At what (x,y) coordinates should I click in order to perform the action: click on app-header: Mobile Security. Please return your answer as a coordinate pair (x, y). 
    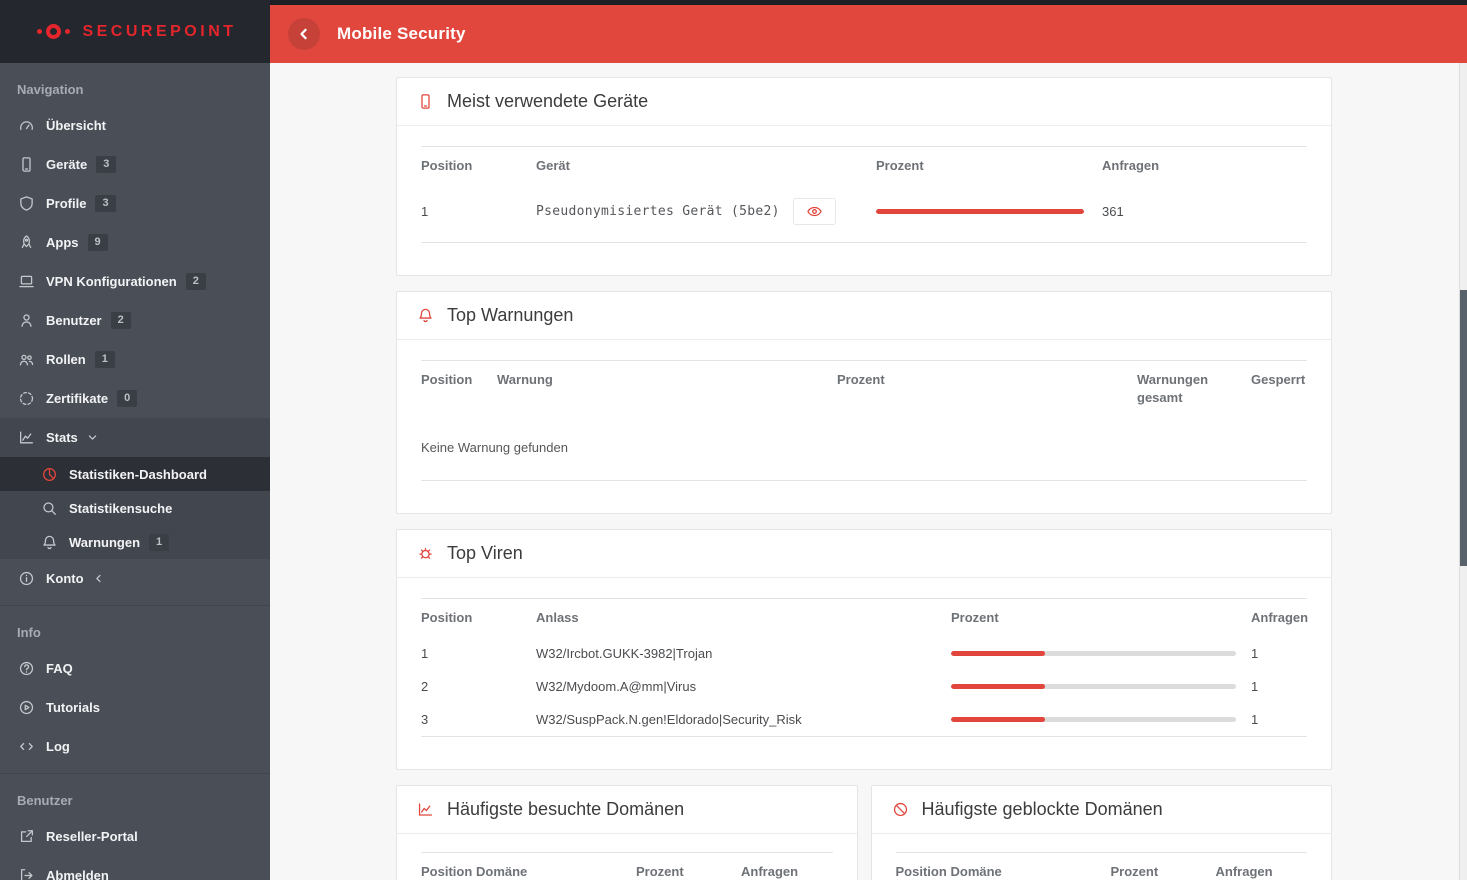
    Looking at the image, I should click on (868, 34).